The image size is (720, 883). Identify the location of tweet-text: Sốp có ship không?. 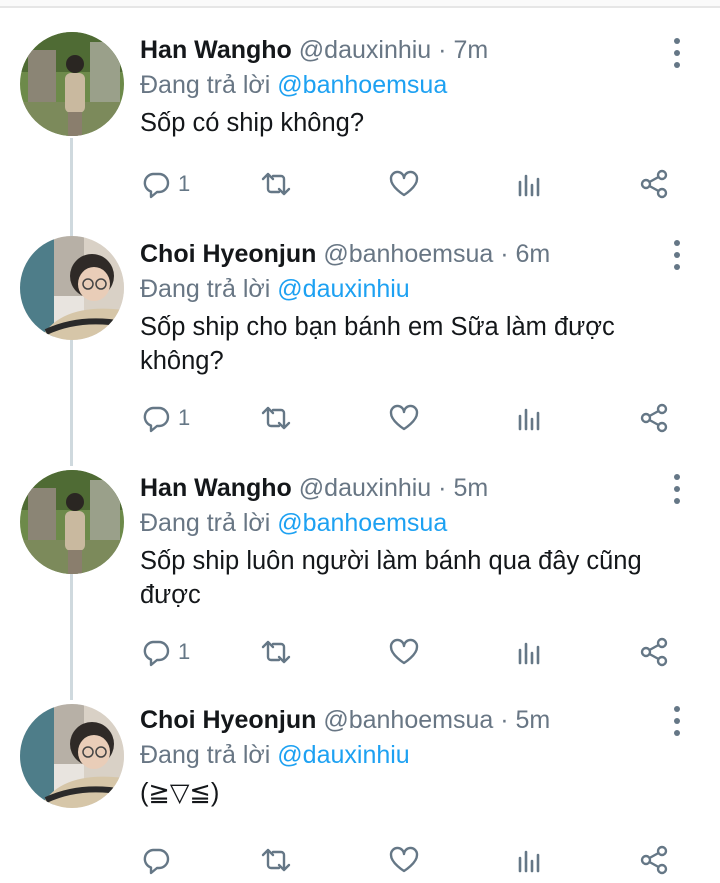
(252, 123).